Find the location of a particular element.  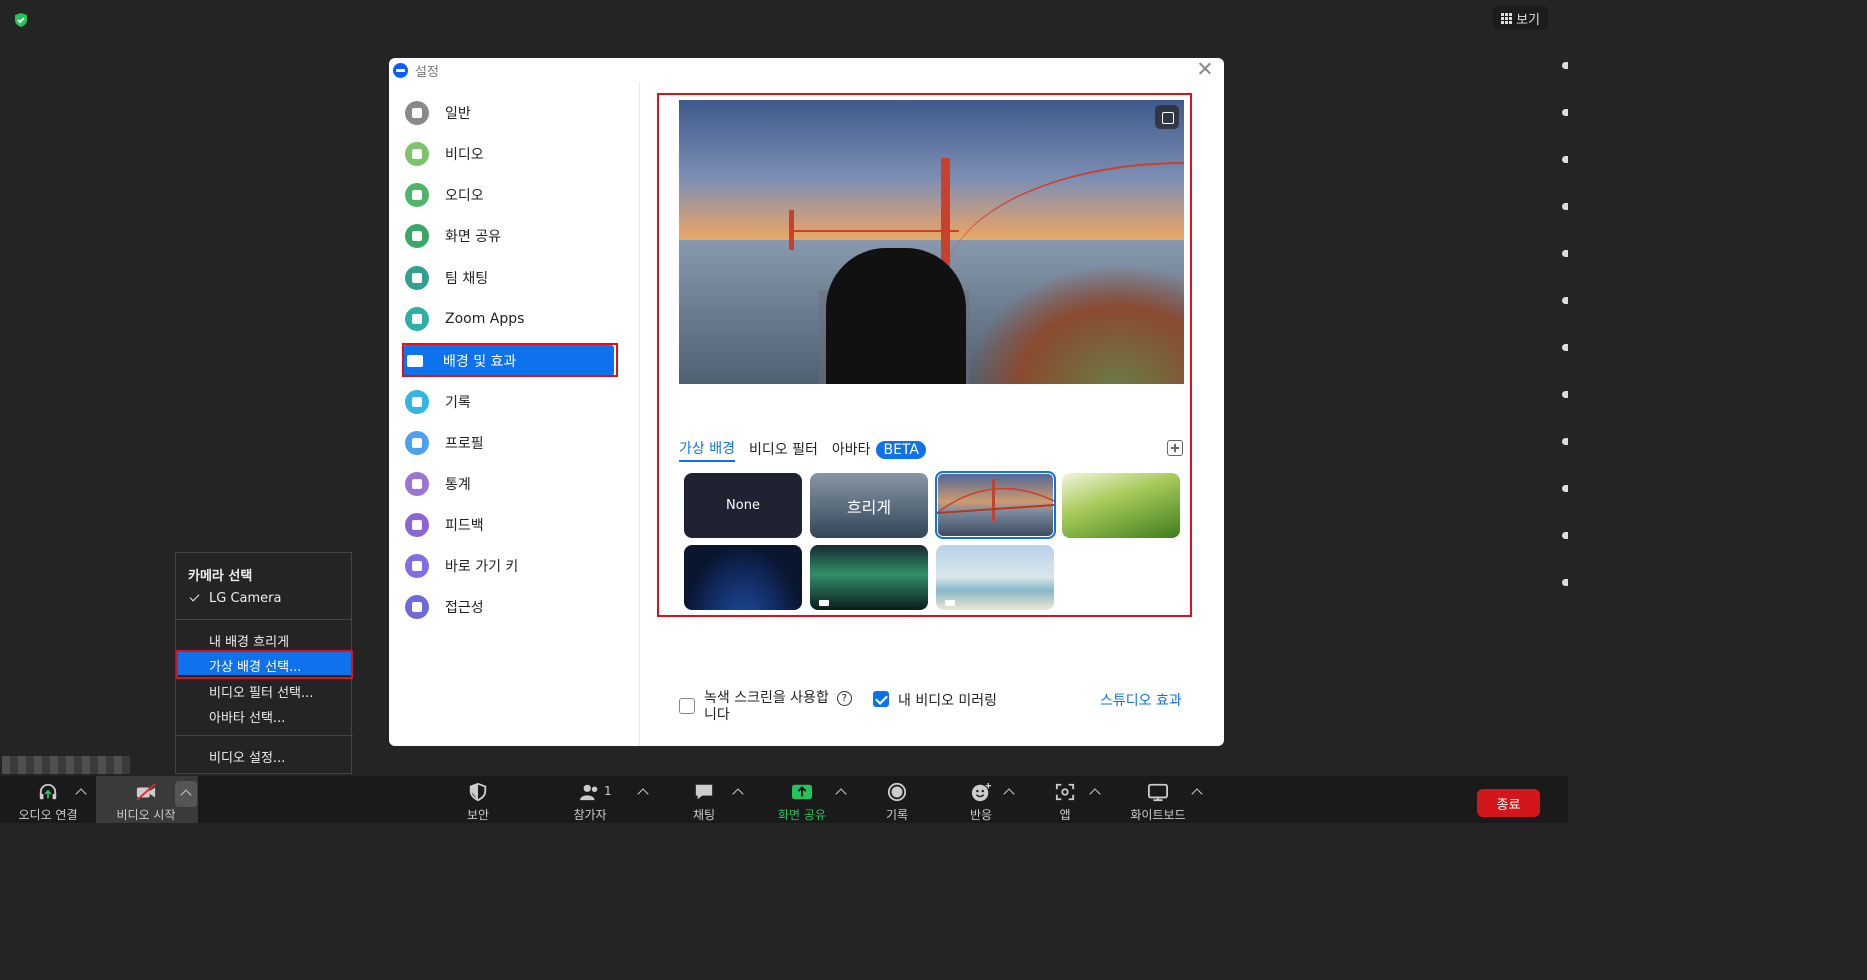

headphone-icon is located at coordinates (417, 194).